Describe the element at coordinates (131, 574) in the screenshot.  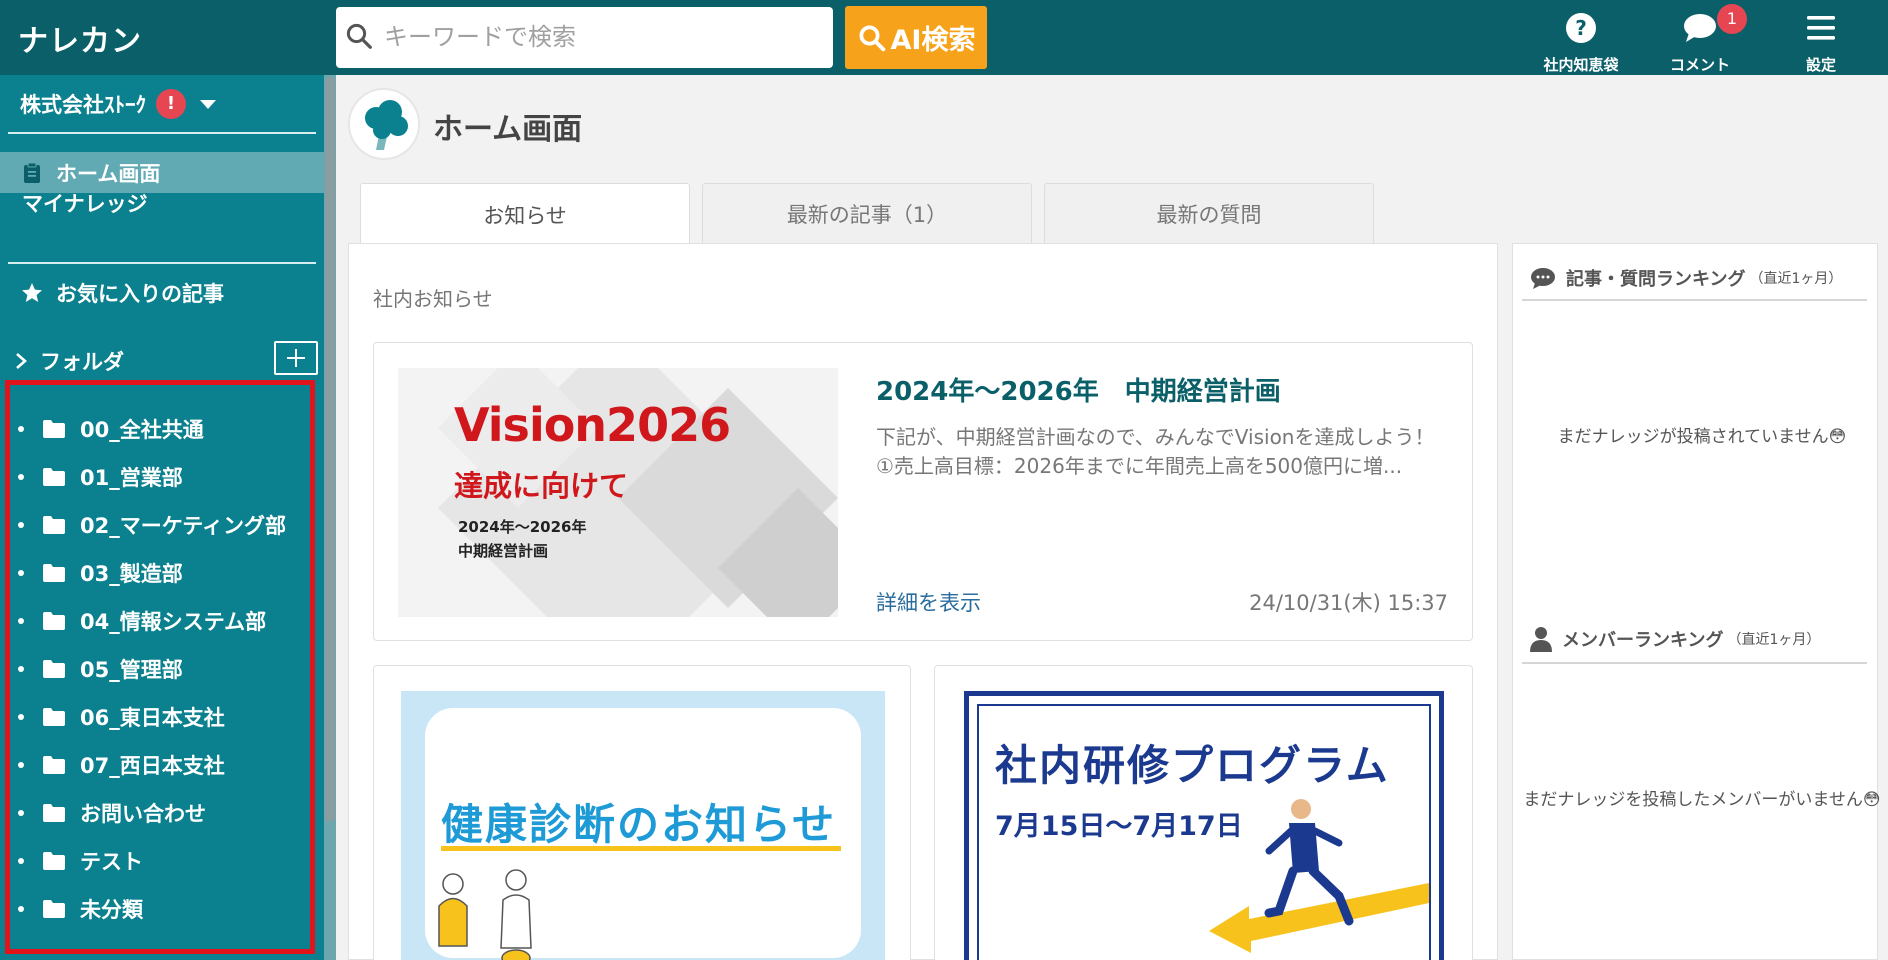
I see `folder-label: 03_製造部` at that location.